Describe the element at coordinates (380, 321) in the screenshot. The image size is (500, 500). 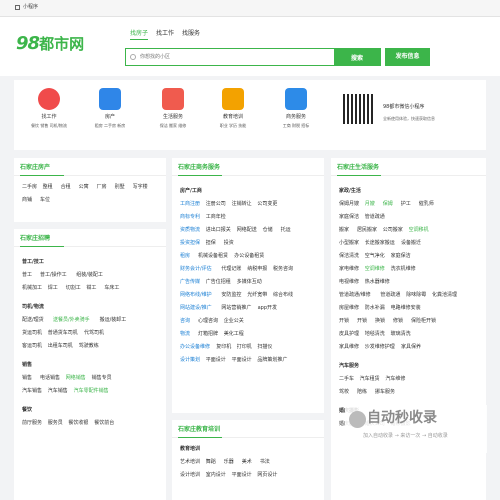
I see `link-item: 换锁` at that location.